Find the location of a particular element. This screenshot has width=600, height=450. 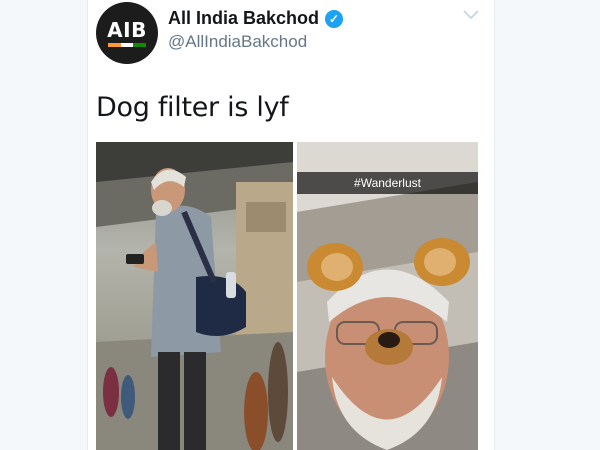

author-name-row: All India Bakchod ✓ is located at coordinates (256, 18).